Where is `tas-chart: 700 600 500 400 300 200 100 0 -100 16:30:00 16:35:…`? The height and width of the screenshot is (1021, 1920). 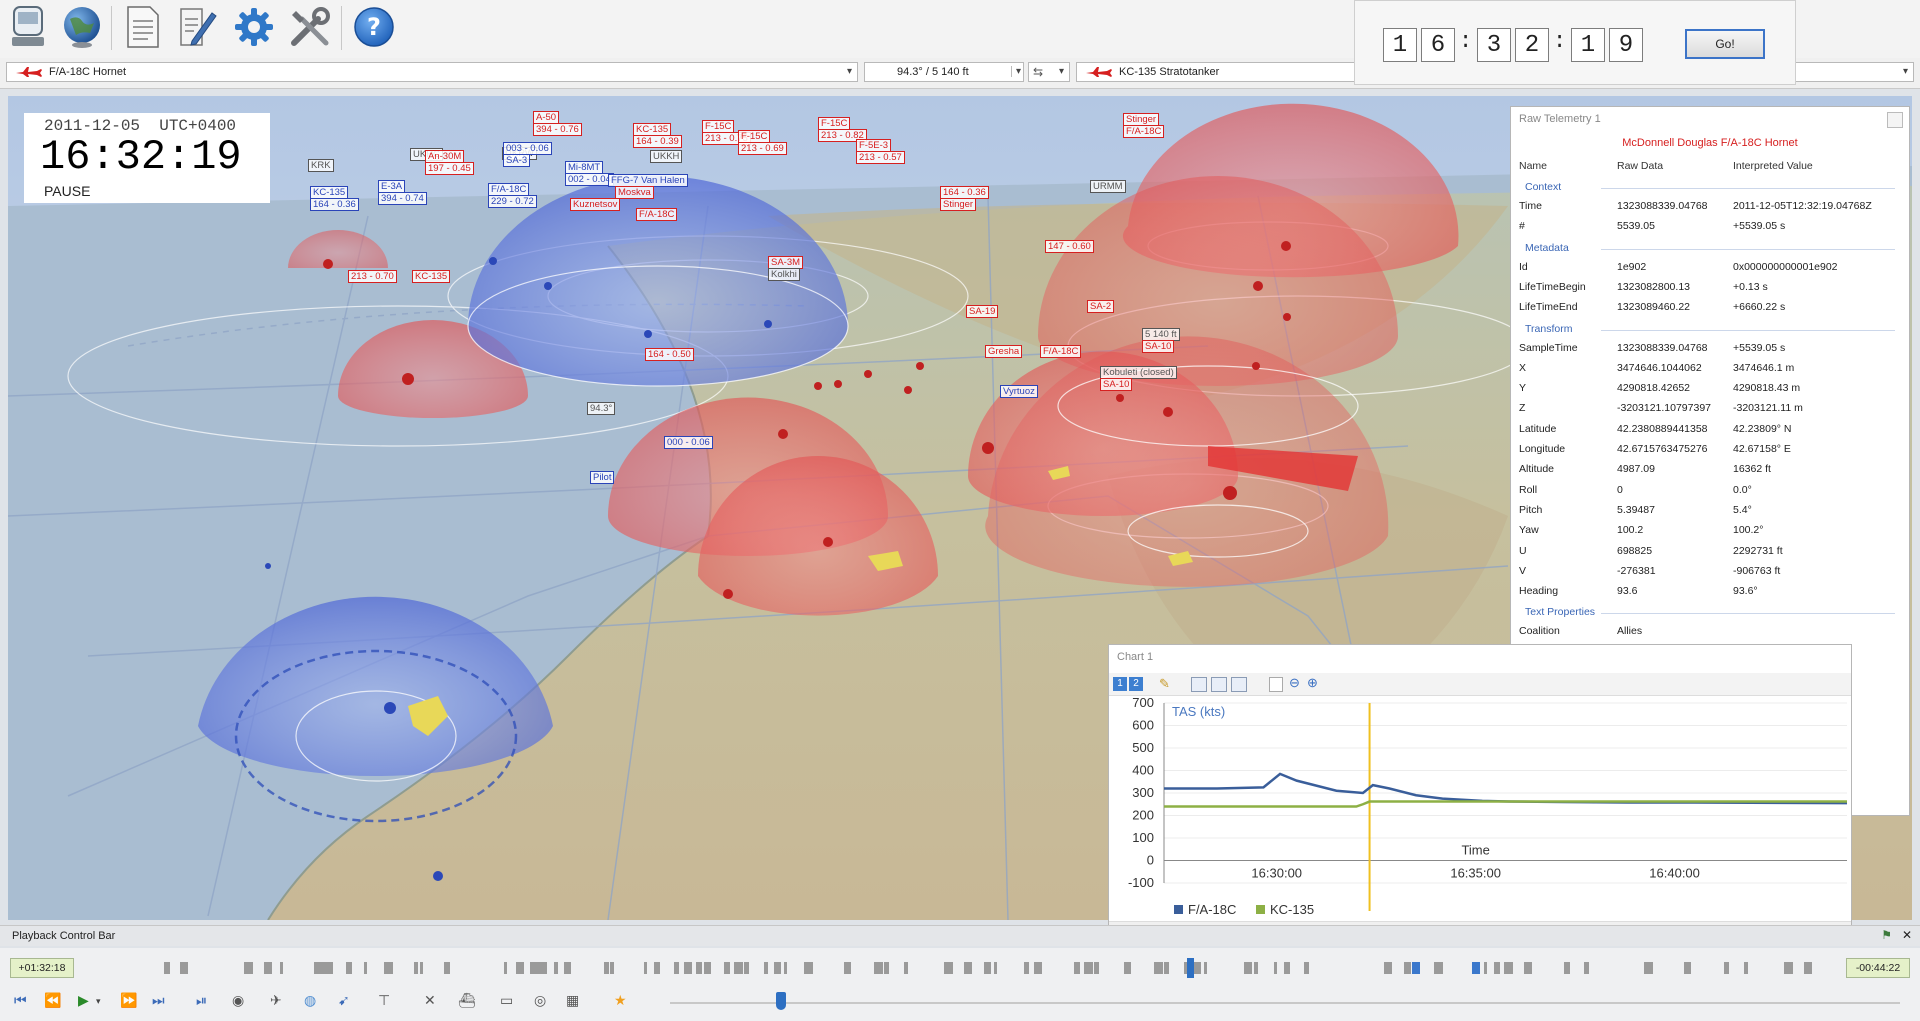
tas-chart: 700 600 500 400 300 200 100 0 -100 16:30:00 16:35:… is located at coordinates (1480, 808).